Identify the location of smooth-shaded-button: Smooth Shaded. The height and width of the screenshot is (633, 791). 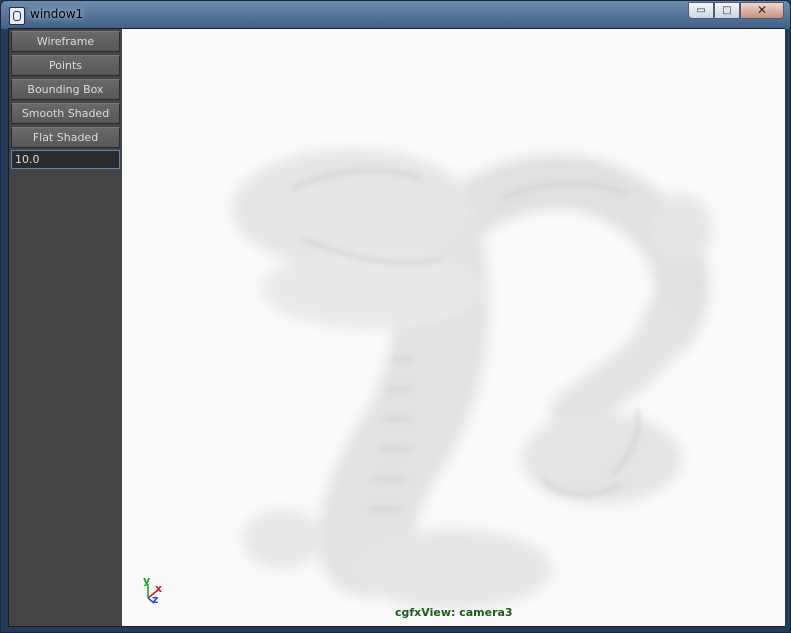
(65, 113).